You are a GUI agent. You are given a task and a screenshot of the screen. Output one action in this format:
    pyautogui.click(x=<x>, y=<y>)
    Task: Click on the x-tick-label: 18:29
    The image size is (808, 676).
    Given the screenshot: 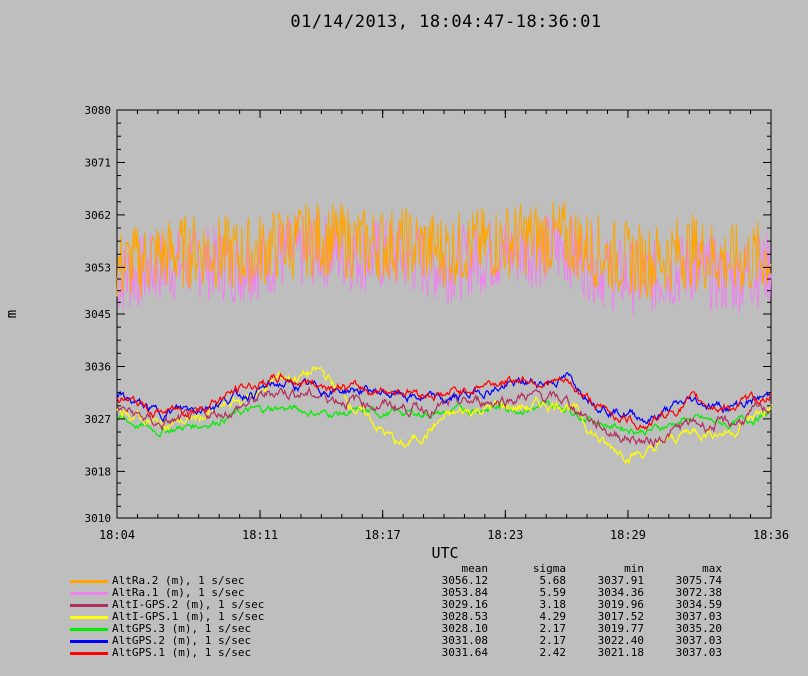 What is the action you would take?
    pyautogui.click(x=628, y=535)
    